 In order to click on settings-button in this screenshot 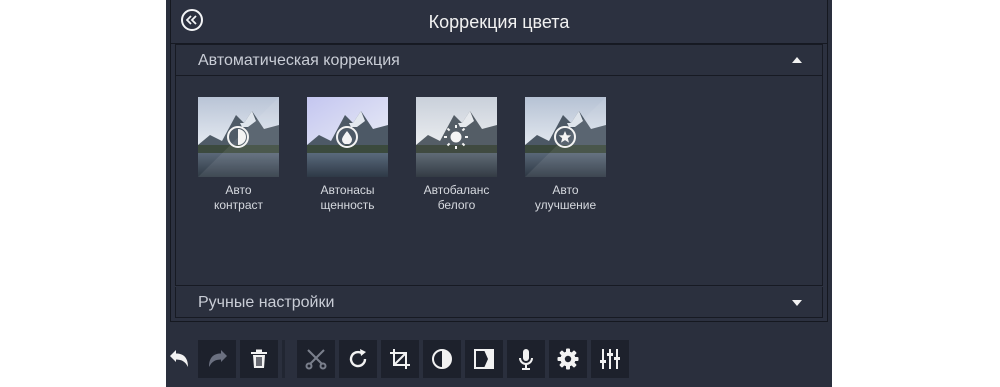, I will do `click(568, 359)`.